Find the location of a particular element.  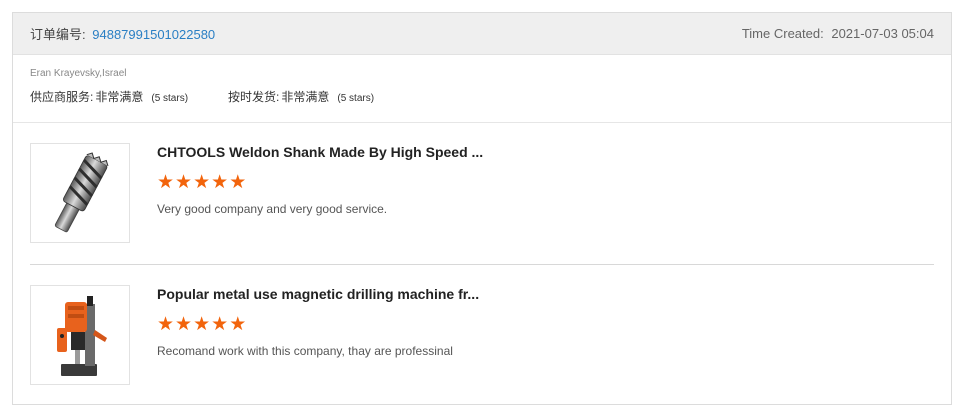

time-created-value: 2021-07-03 05:04 is located at coordinates (882, 33).